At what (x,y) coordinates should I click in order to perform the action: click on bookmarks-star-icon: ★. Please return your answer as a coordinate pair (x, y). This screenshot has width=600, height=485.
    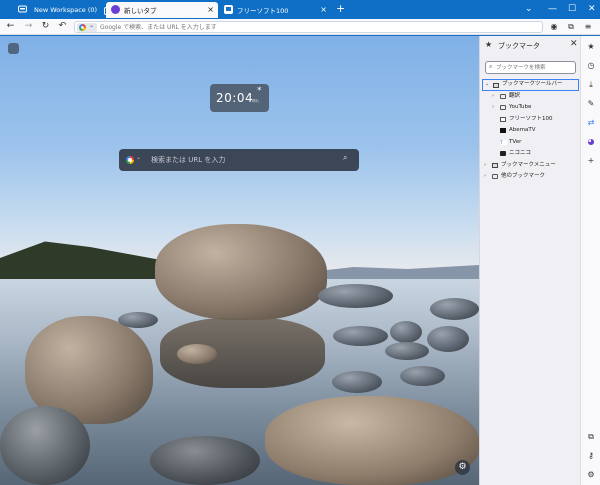
    Looking at the image, I should click on (591, 47).